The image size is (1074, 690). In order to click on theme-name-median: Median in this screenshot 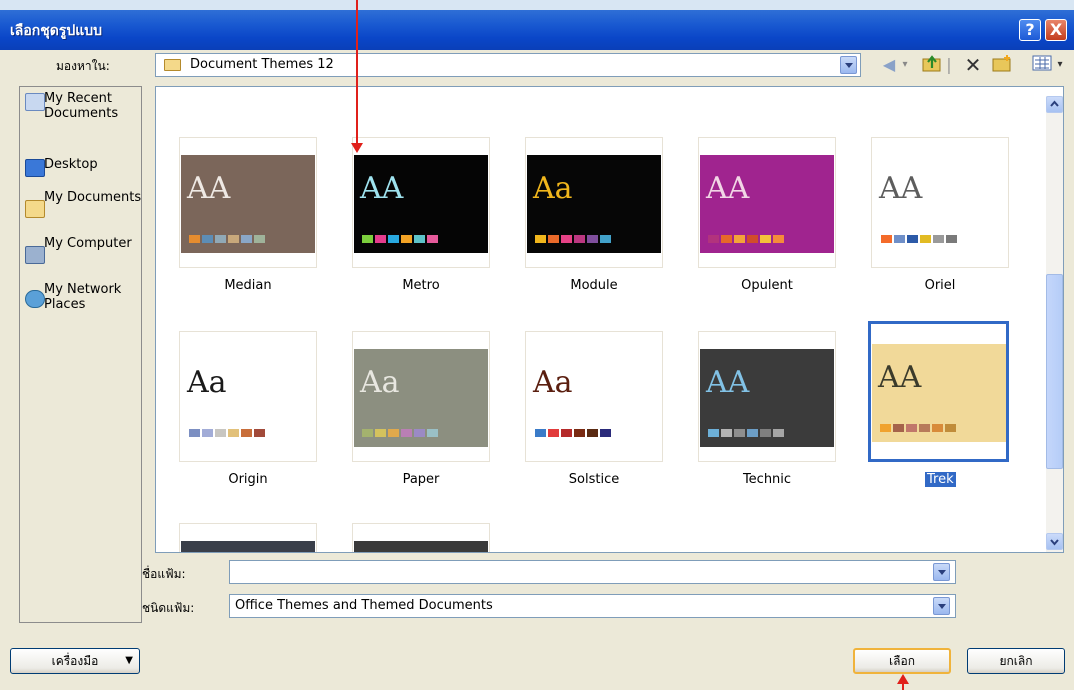, I will do `click(248, 285)`.